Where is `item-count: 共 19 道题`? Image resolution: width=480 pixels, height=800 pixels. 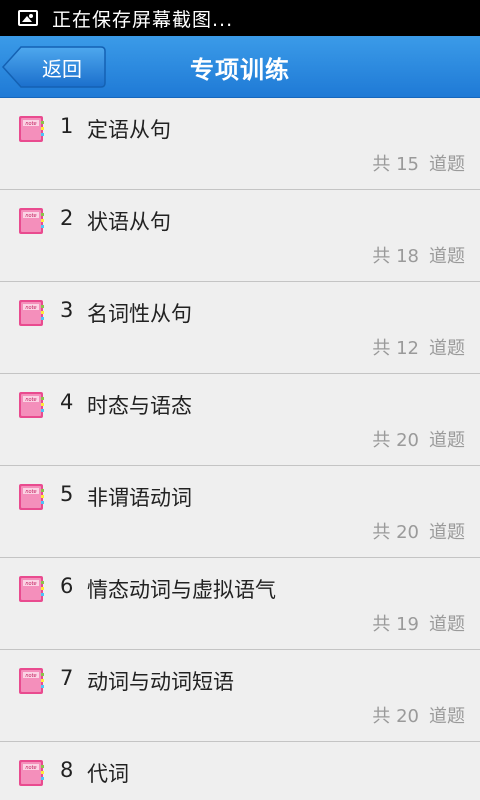
item-count: 共 19 道题 is located at coordinates (418, 623).